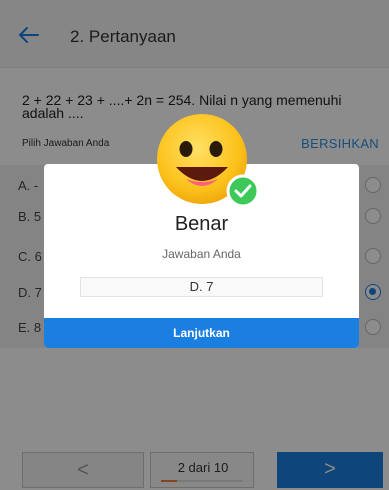 The height and width of the screenshot is (490, 389). What do you see at coordinates (201, 287) in the screenshot?
I see `selected-answer-box: D. 7` at bounding box center [201, 287].